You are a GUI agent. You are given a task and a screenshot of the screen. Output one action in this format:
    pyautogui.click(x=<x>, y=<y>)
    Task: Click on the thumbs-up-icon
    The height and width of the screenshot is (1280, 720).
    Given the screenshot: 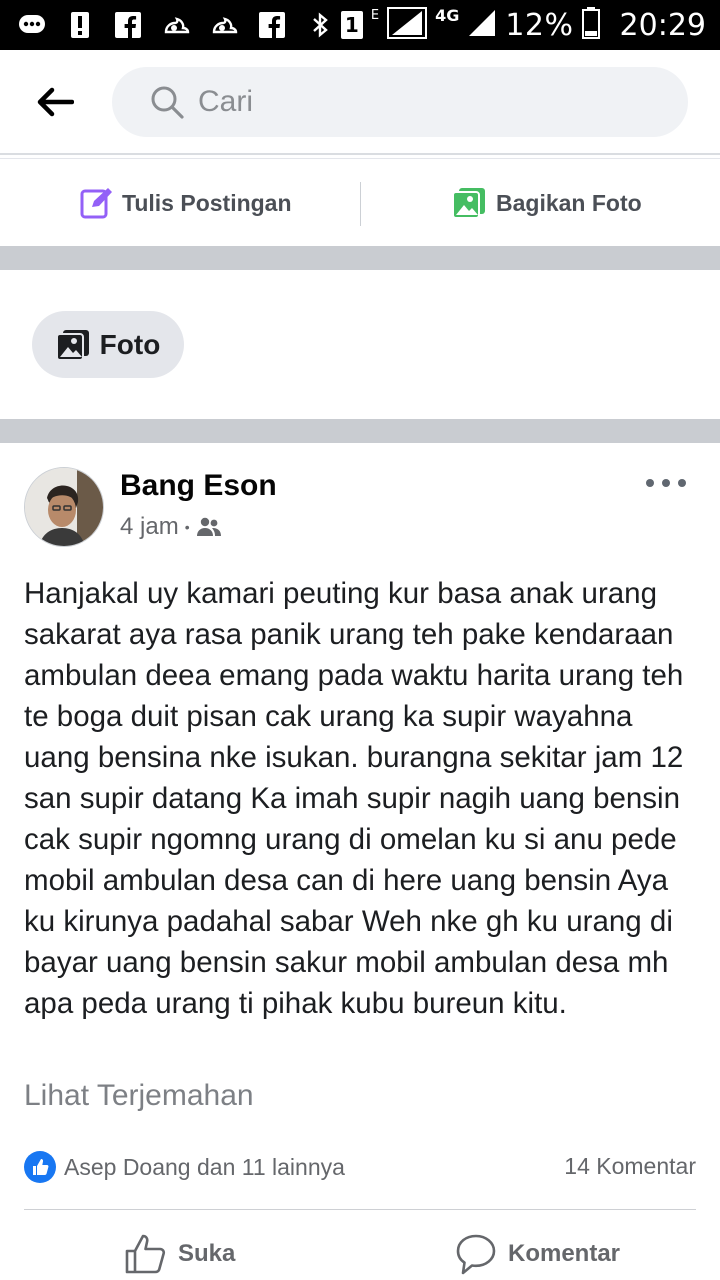 What is the action you would take?
    pyautogui.click(x=145, y=1254)
    